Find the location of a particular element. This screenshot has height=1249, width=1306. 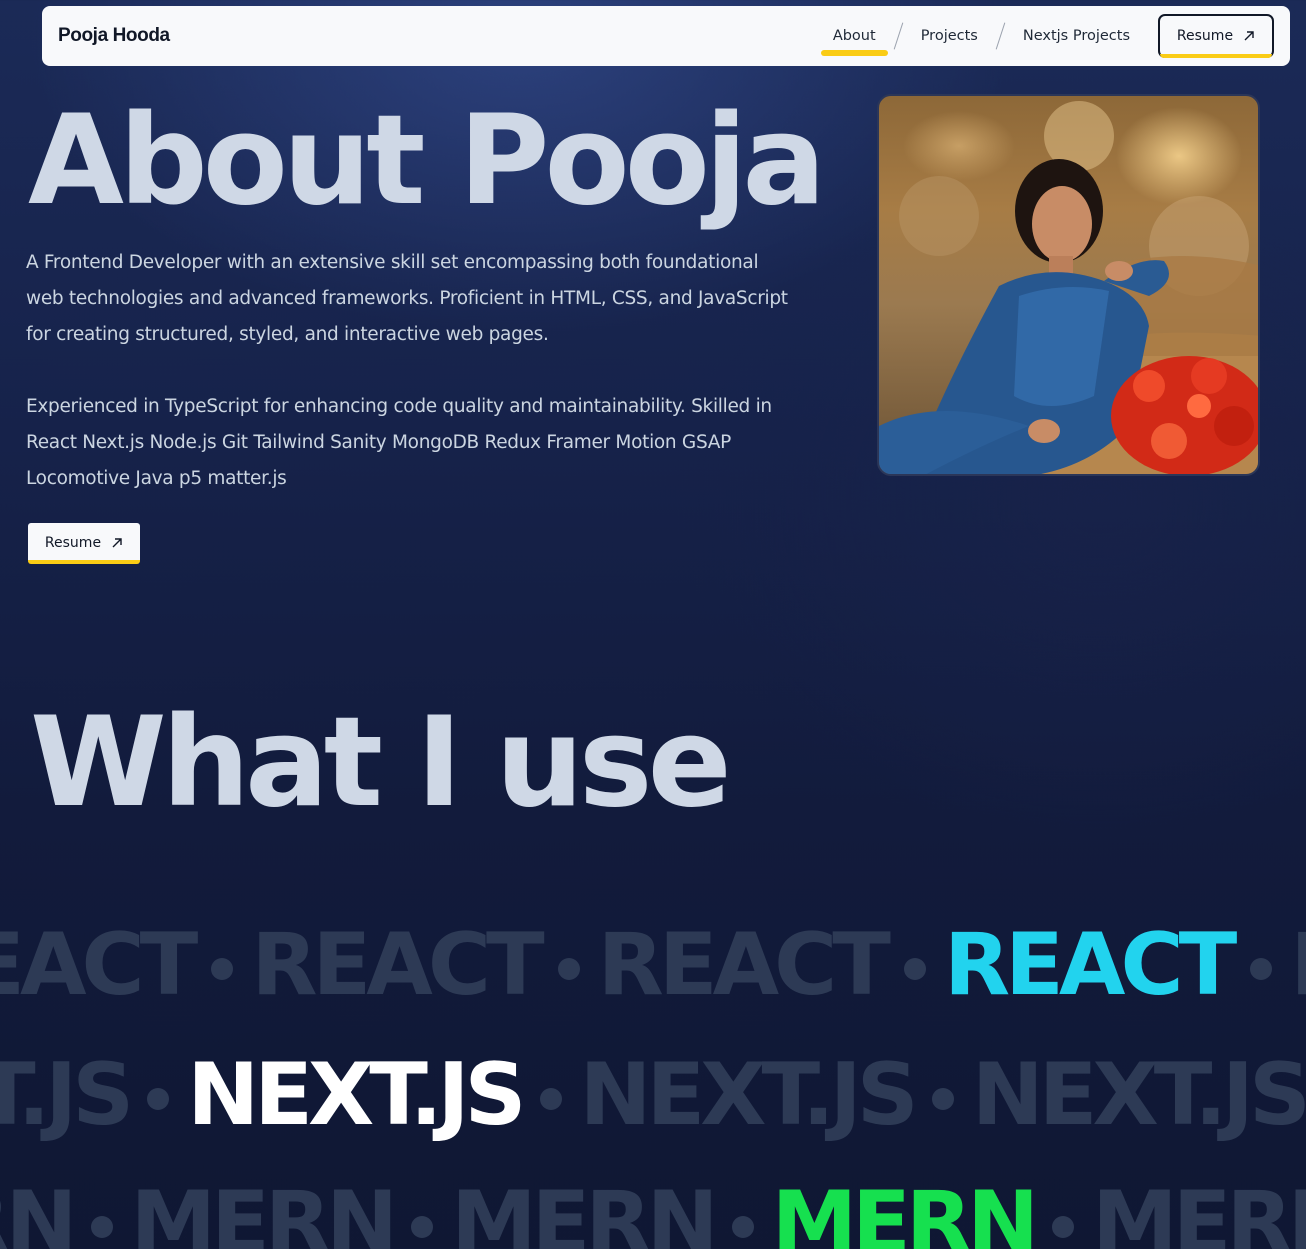

profile-photo is located at coordinates (1068, 285).